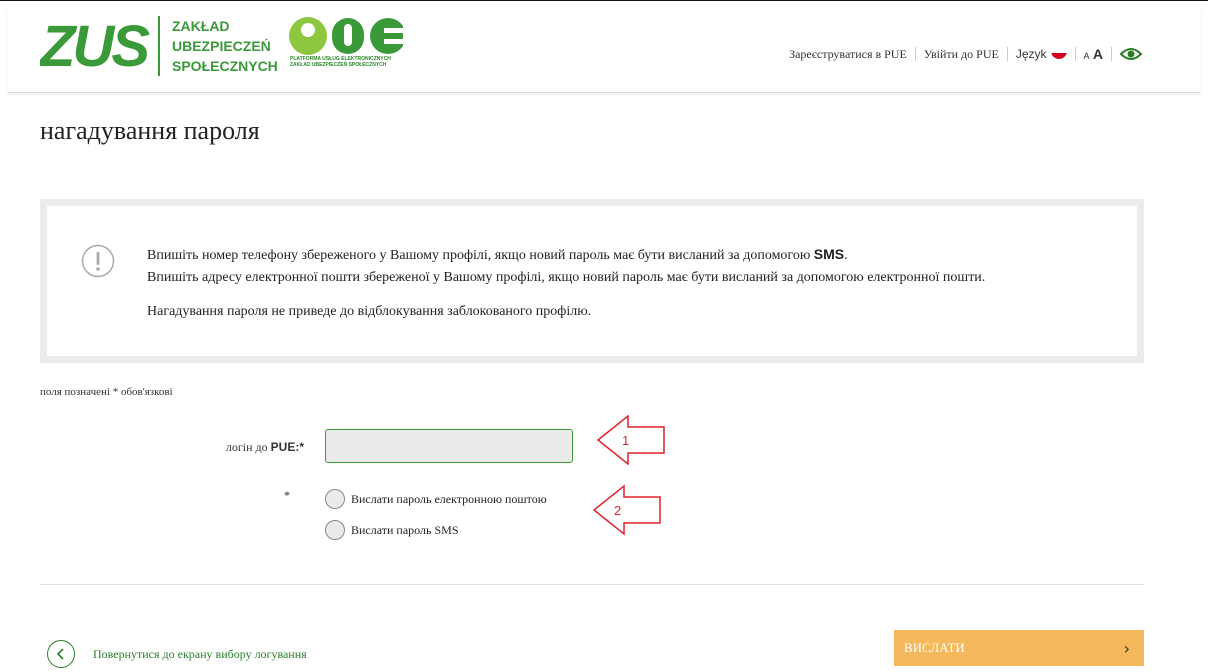 Image resolution: width=1208 pixels, height=672 pixels. I want to click on login-link: Увійти до PUE, so click(961, 54).